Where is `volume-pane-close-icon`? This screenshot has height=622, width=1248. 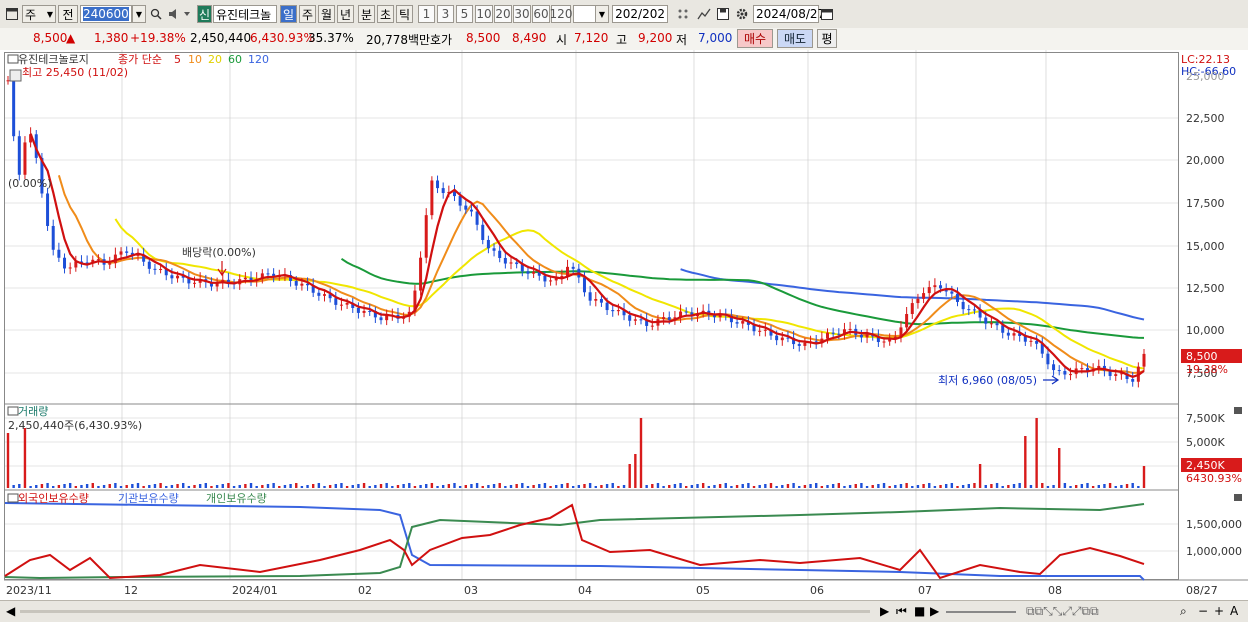 volume-pane-close-icon is located at coordinates (1238, 410).